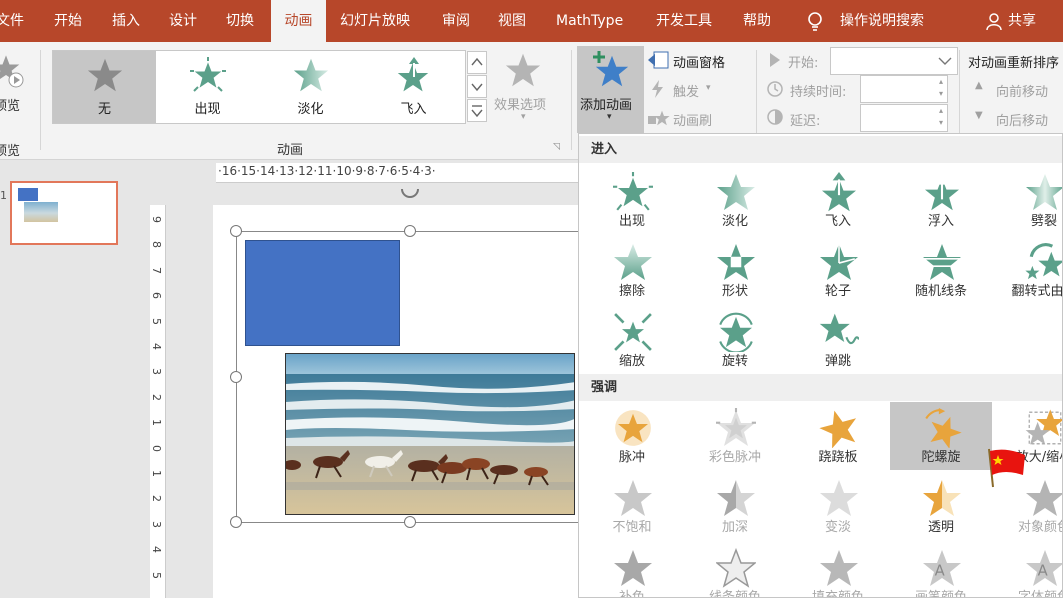  Describe the element at coordinates (838, 200) in the screenshot. I see `effect-fly-in: 飞入` at that location.